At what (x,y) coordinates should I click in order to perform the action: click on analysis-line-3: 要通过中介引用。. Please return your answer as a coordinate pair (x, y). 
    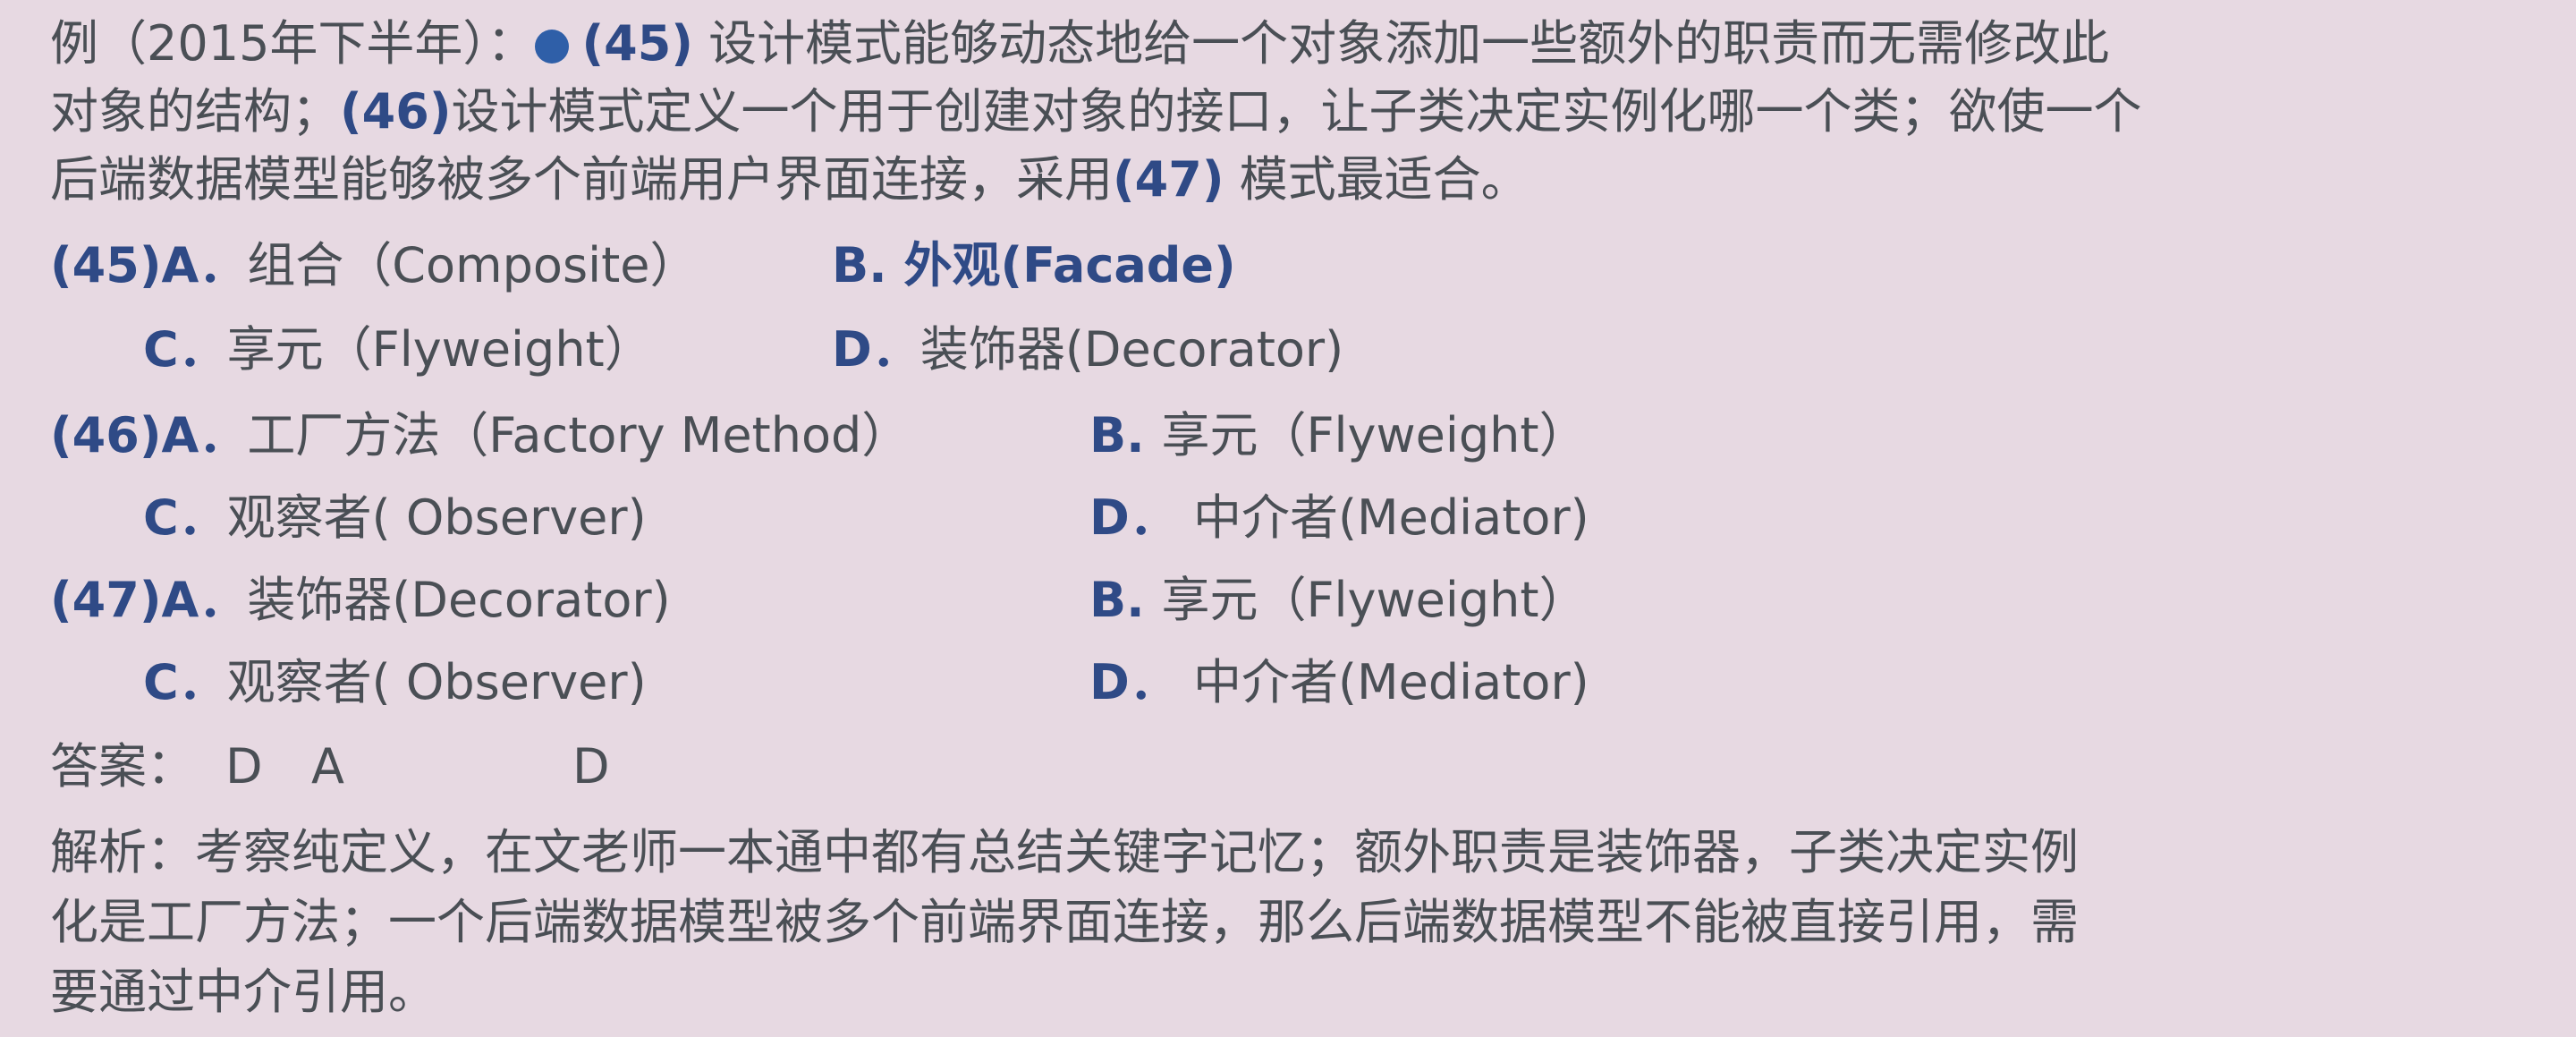
    Looking at the image, I should click on (243, 992).